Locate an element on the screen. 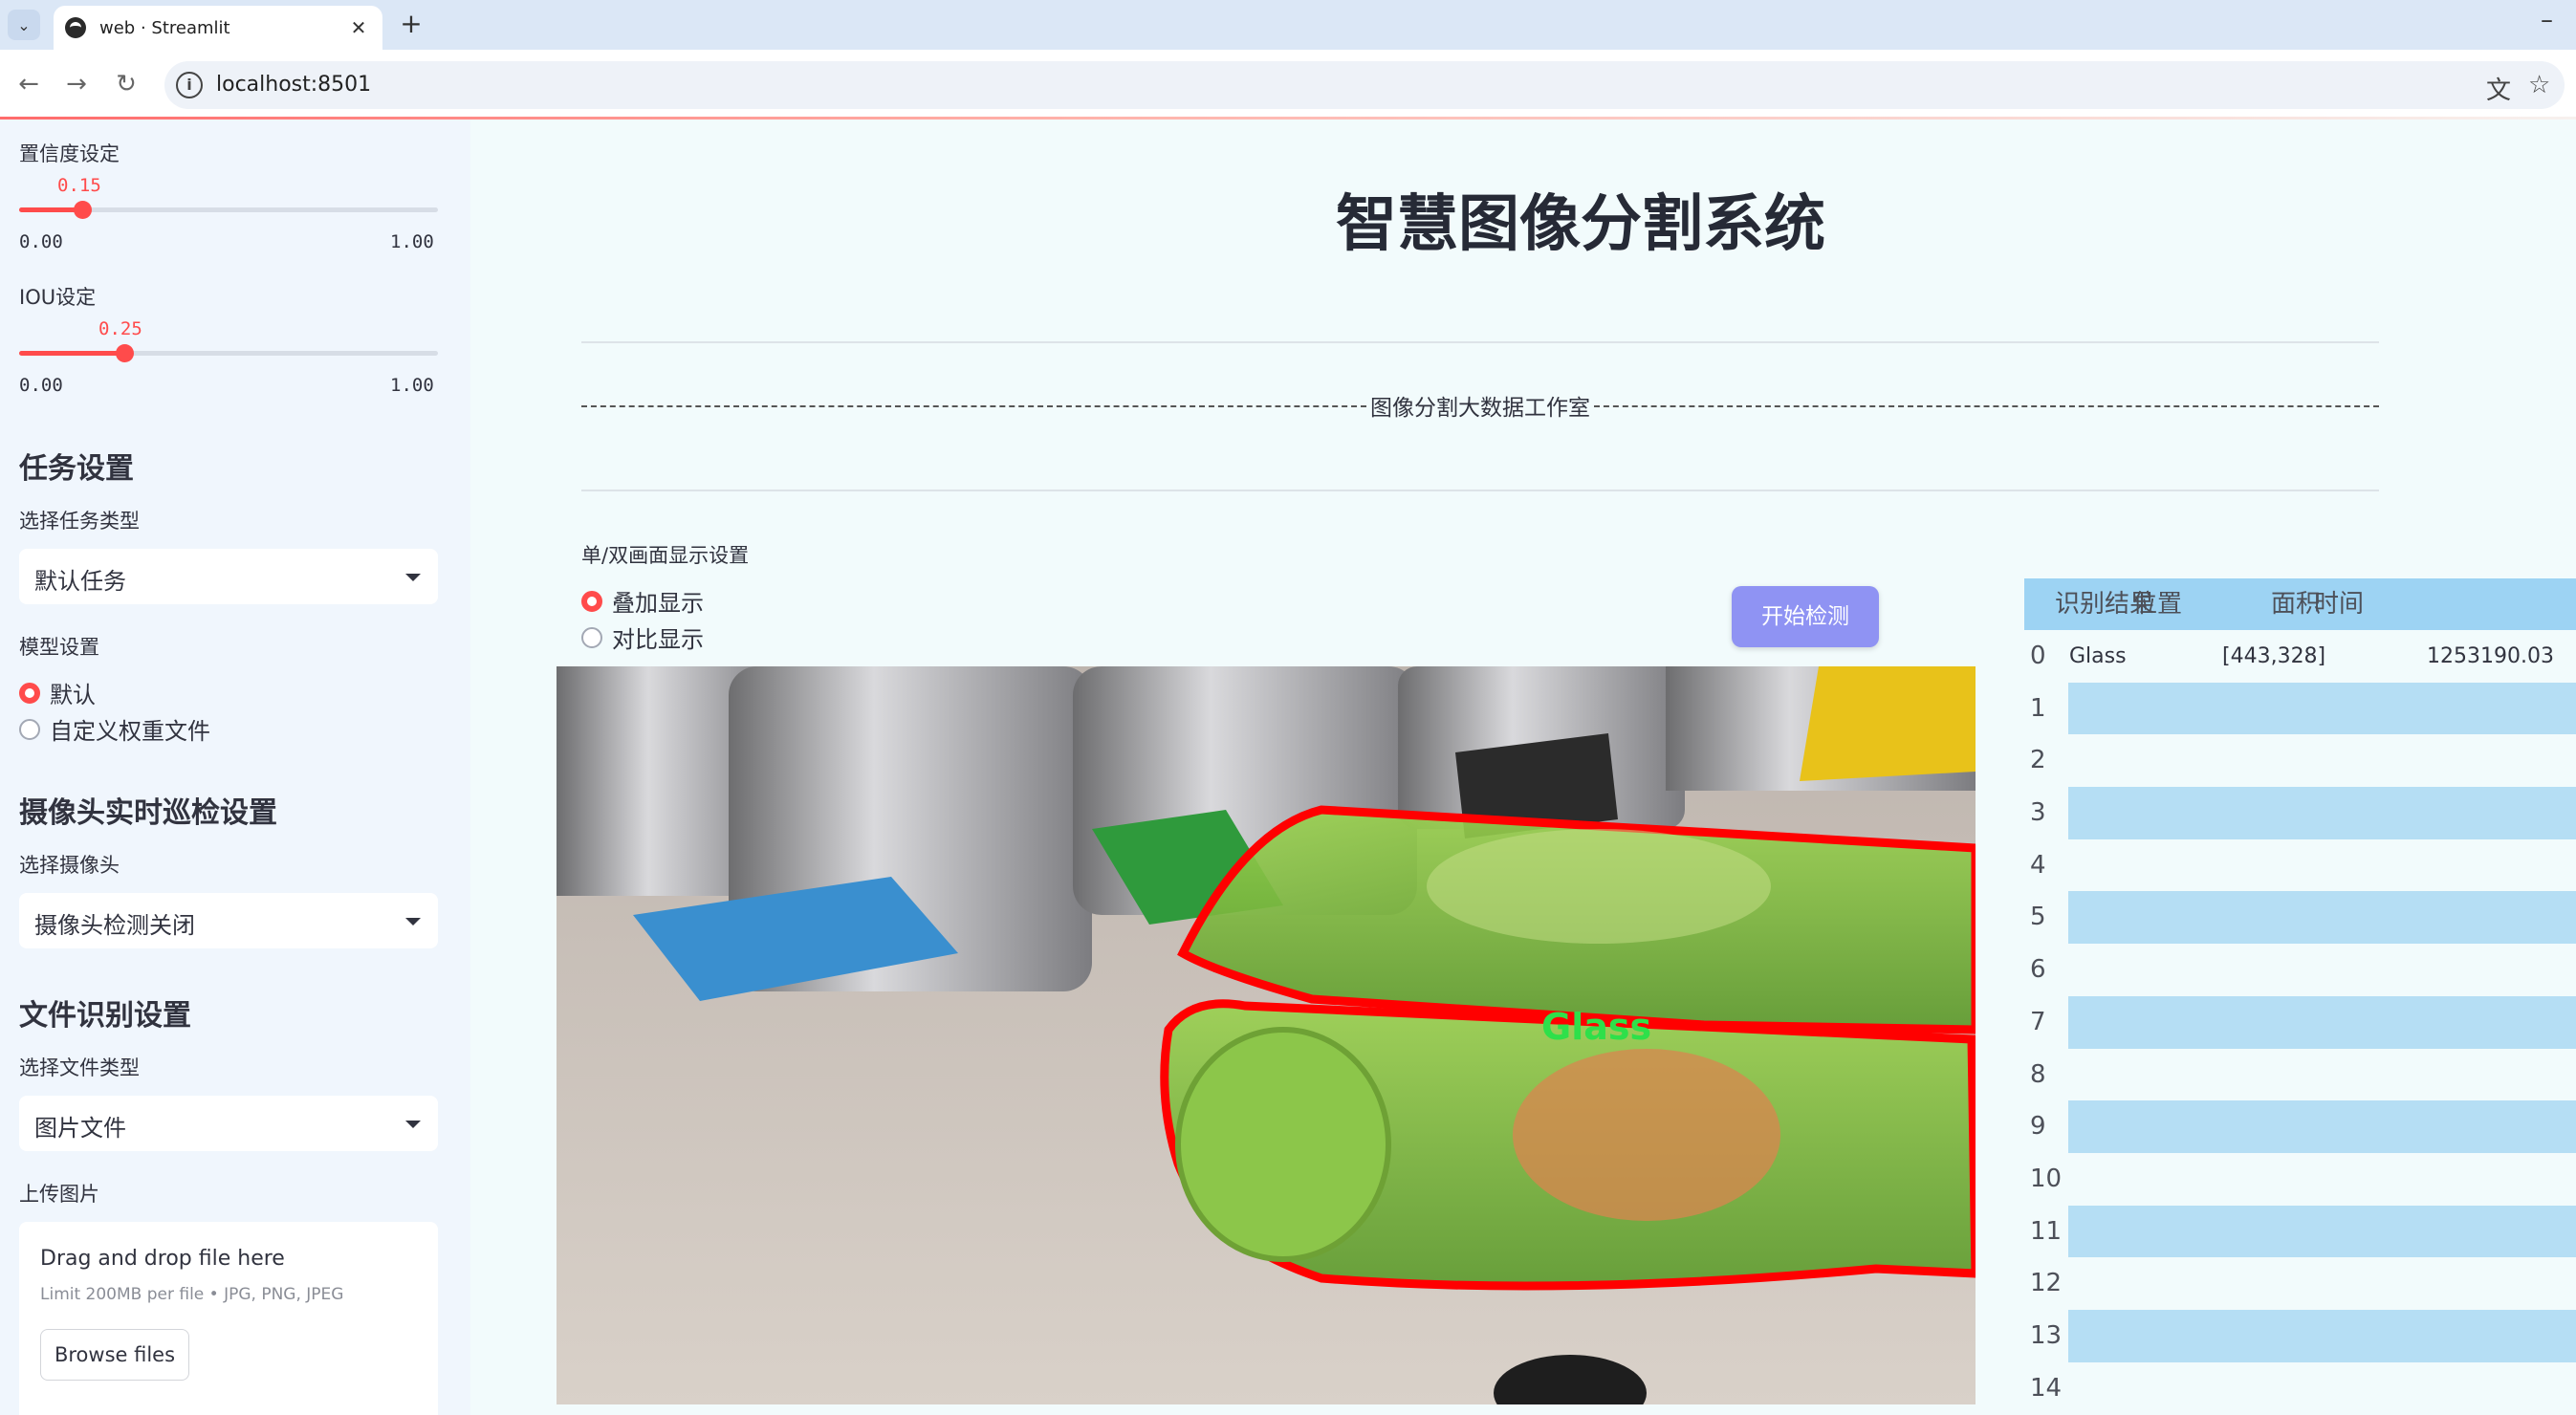  tab-search-button: ⌄ is located at coordinates (24, 25).